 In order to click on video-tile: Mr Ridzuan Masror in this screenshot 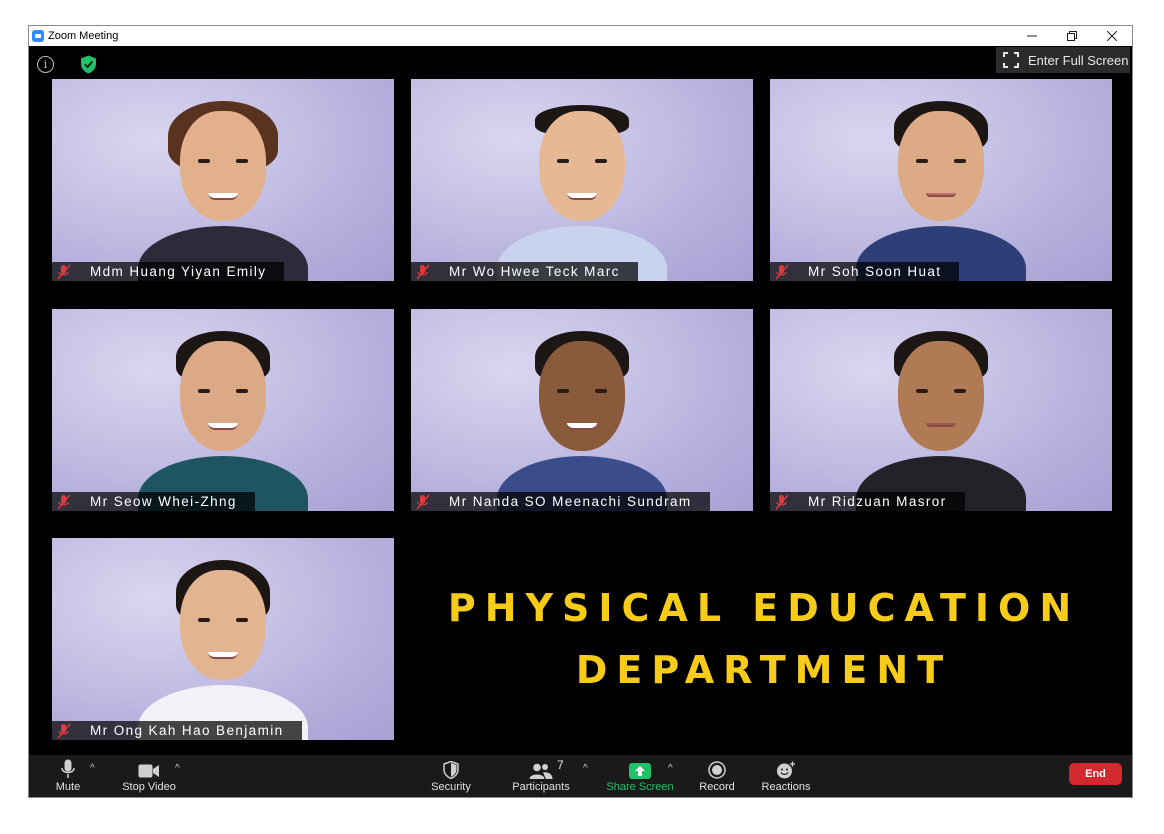, I will do `click(941, 410)`.